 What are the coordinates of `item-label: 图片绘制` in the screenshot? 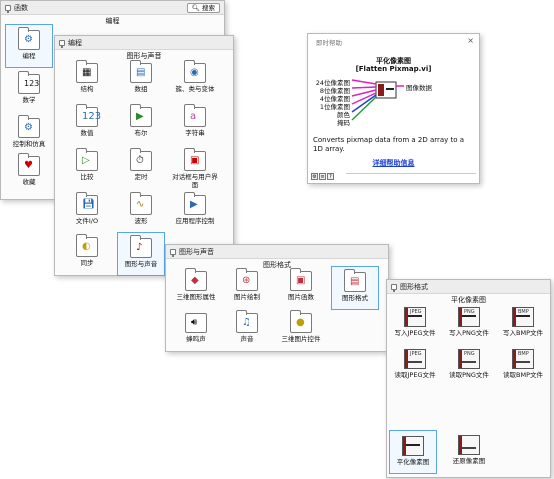 It's located at (247, 297).